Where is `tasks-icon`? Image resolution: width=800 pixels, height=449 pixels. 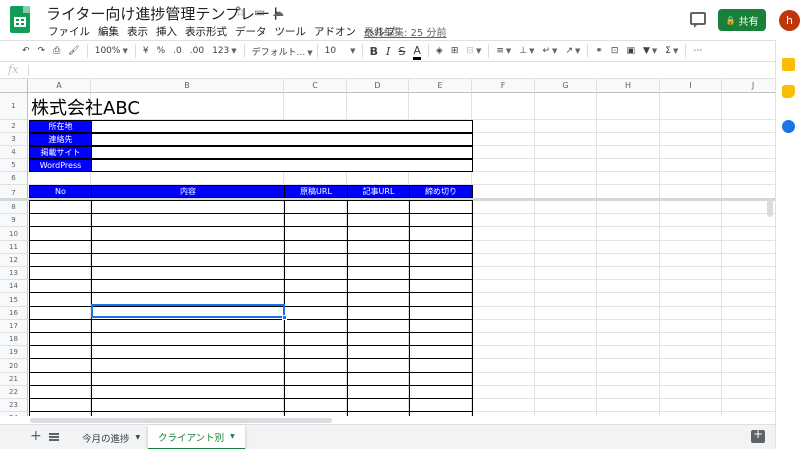 tasks-icon is located at coordinates (788, 126).